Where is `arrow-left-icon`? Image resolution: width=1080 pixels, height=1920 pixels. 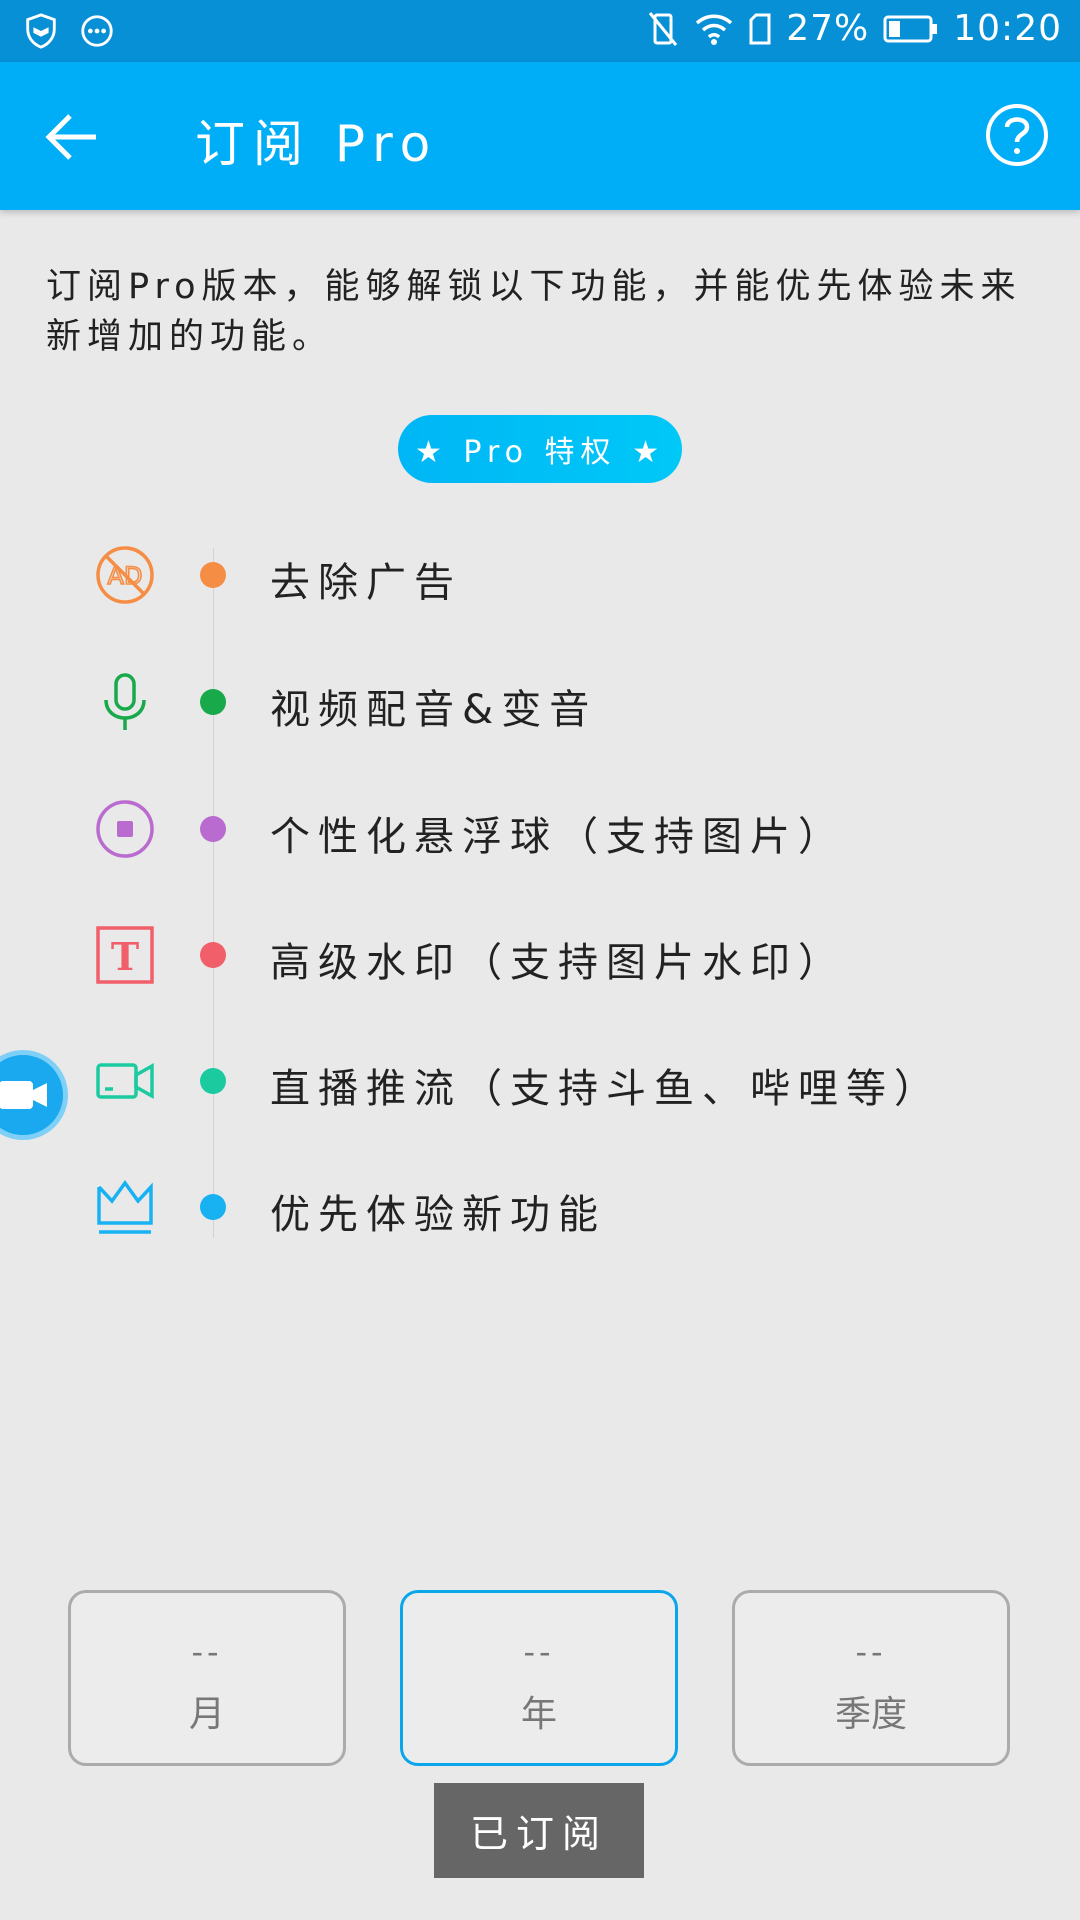 arrow-left-icon is located at coordinates (73, 137).